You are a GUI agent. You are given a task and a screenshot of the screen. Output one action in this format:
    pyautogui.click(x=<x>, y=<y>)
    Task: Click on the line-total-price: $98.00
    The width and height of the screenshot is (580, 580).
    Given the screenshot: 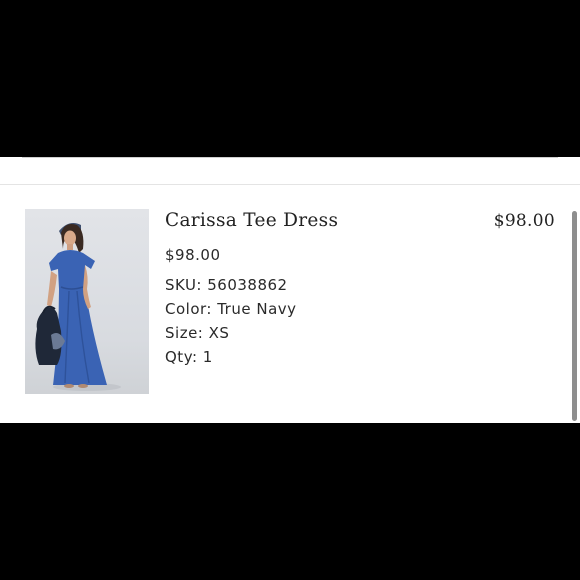 What is the action you would take?
    pyautogui.click(x=524, y=221)
    